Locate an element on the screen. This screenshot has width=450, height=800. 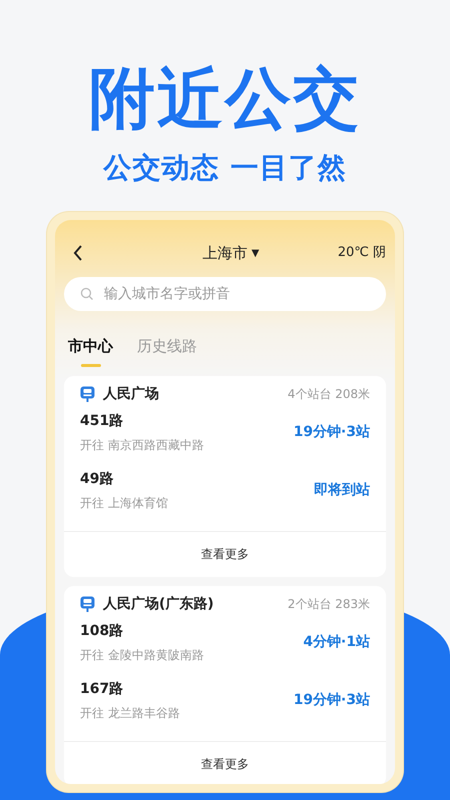
weather-text: 20℃ 阴 is located at coordinates (362, 253).